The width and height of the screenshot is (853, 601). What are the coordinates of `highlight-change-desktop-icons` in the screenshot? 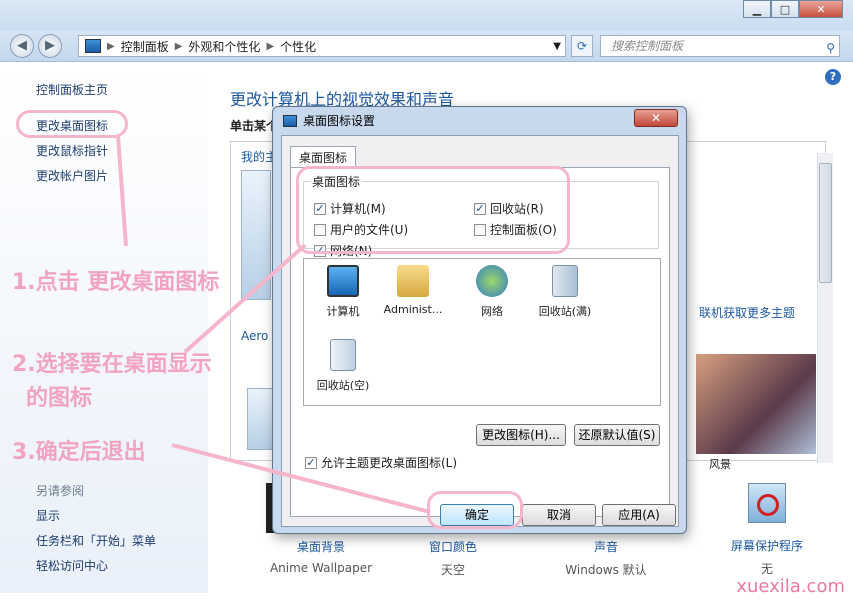 It's located at (72, 124).